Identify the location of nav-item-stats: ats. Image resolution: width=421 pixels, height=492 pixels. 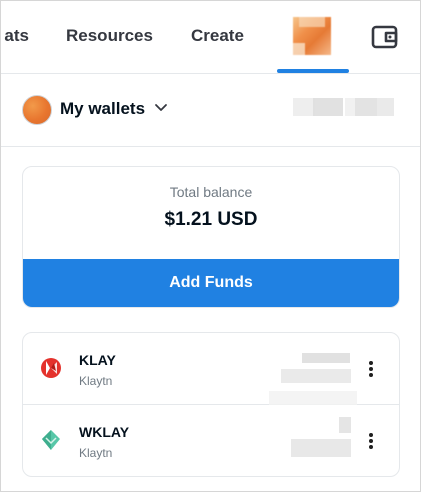
(15, 36).